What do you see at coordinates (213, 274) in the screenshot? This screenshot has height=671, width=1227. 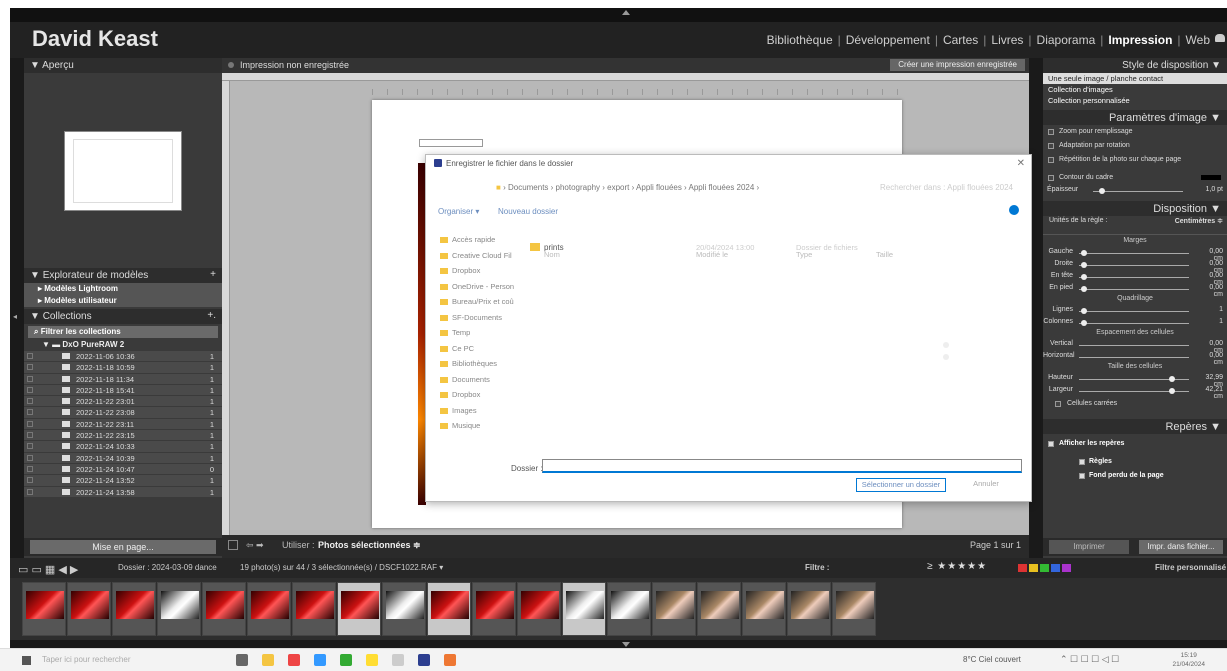 I see `add-template-icon: +` at bounding box center [213, 274].